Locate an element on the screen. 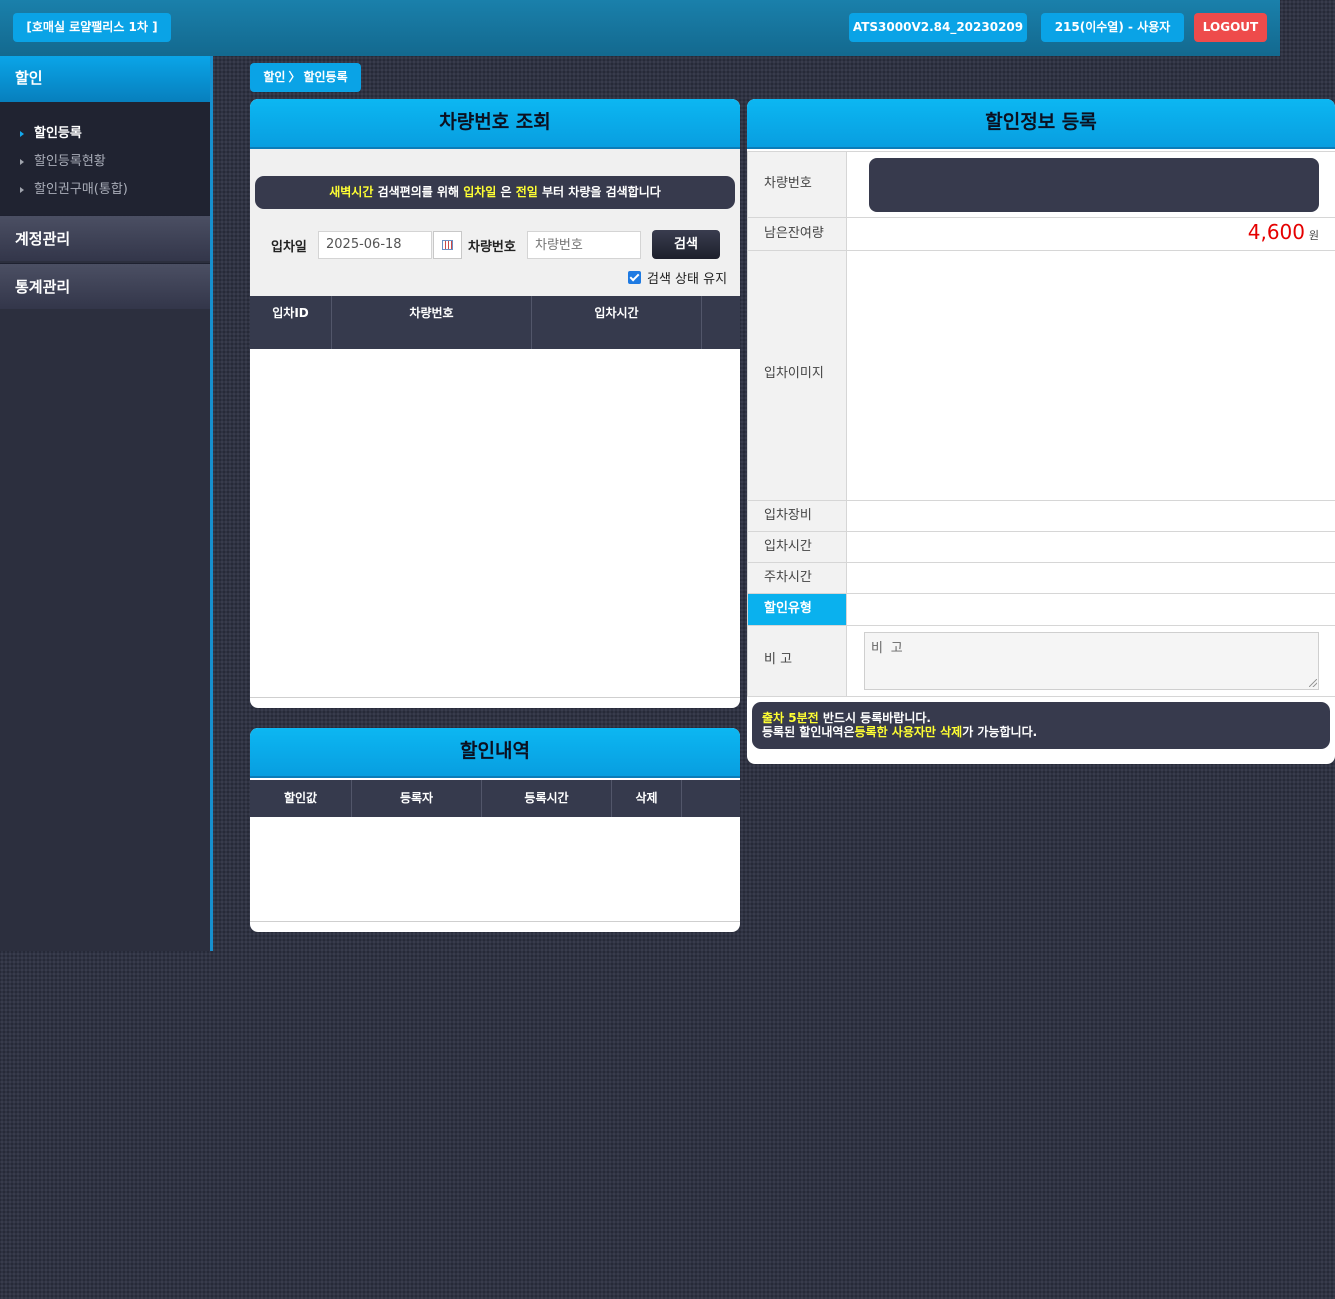 This screenshot has height=1299, width=1335. form-row-parking-time: 주차시간 is located at coordinates (1041, 578).